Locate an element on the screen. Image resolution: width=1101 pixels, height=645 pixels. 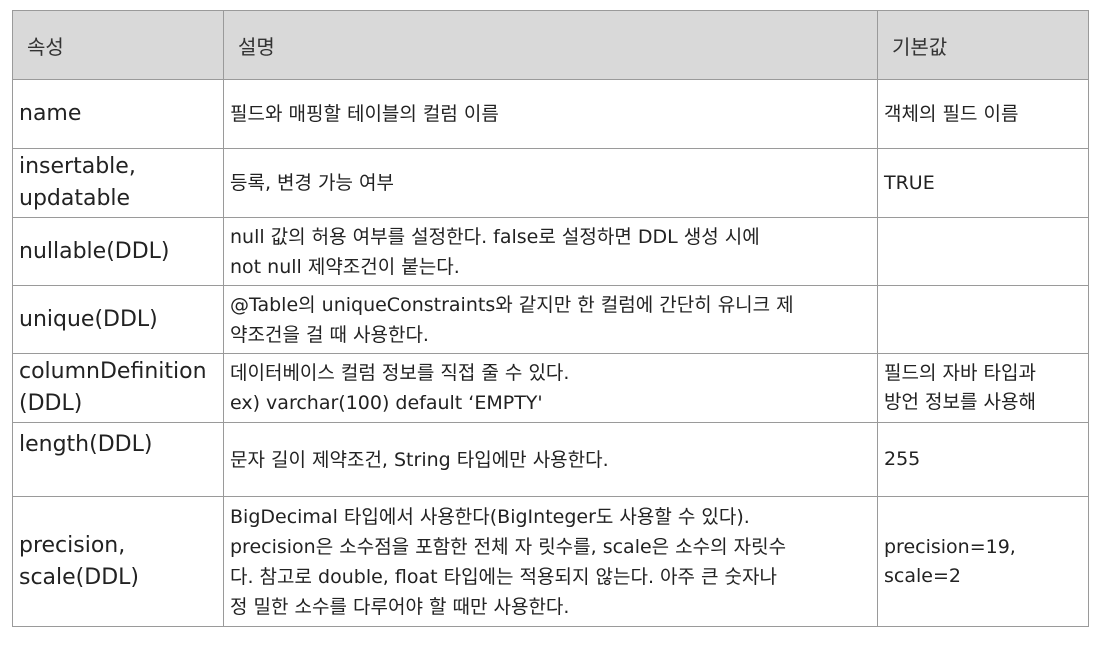
header-description: 설명 is located at coordinates (550, 45).